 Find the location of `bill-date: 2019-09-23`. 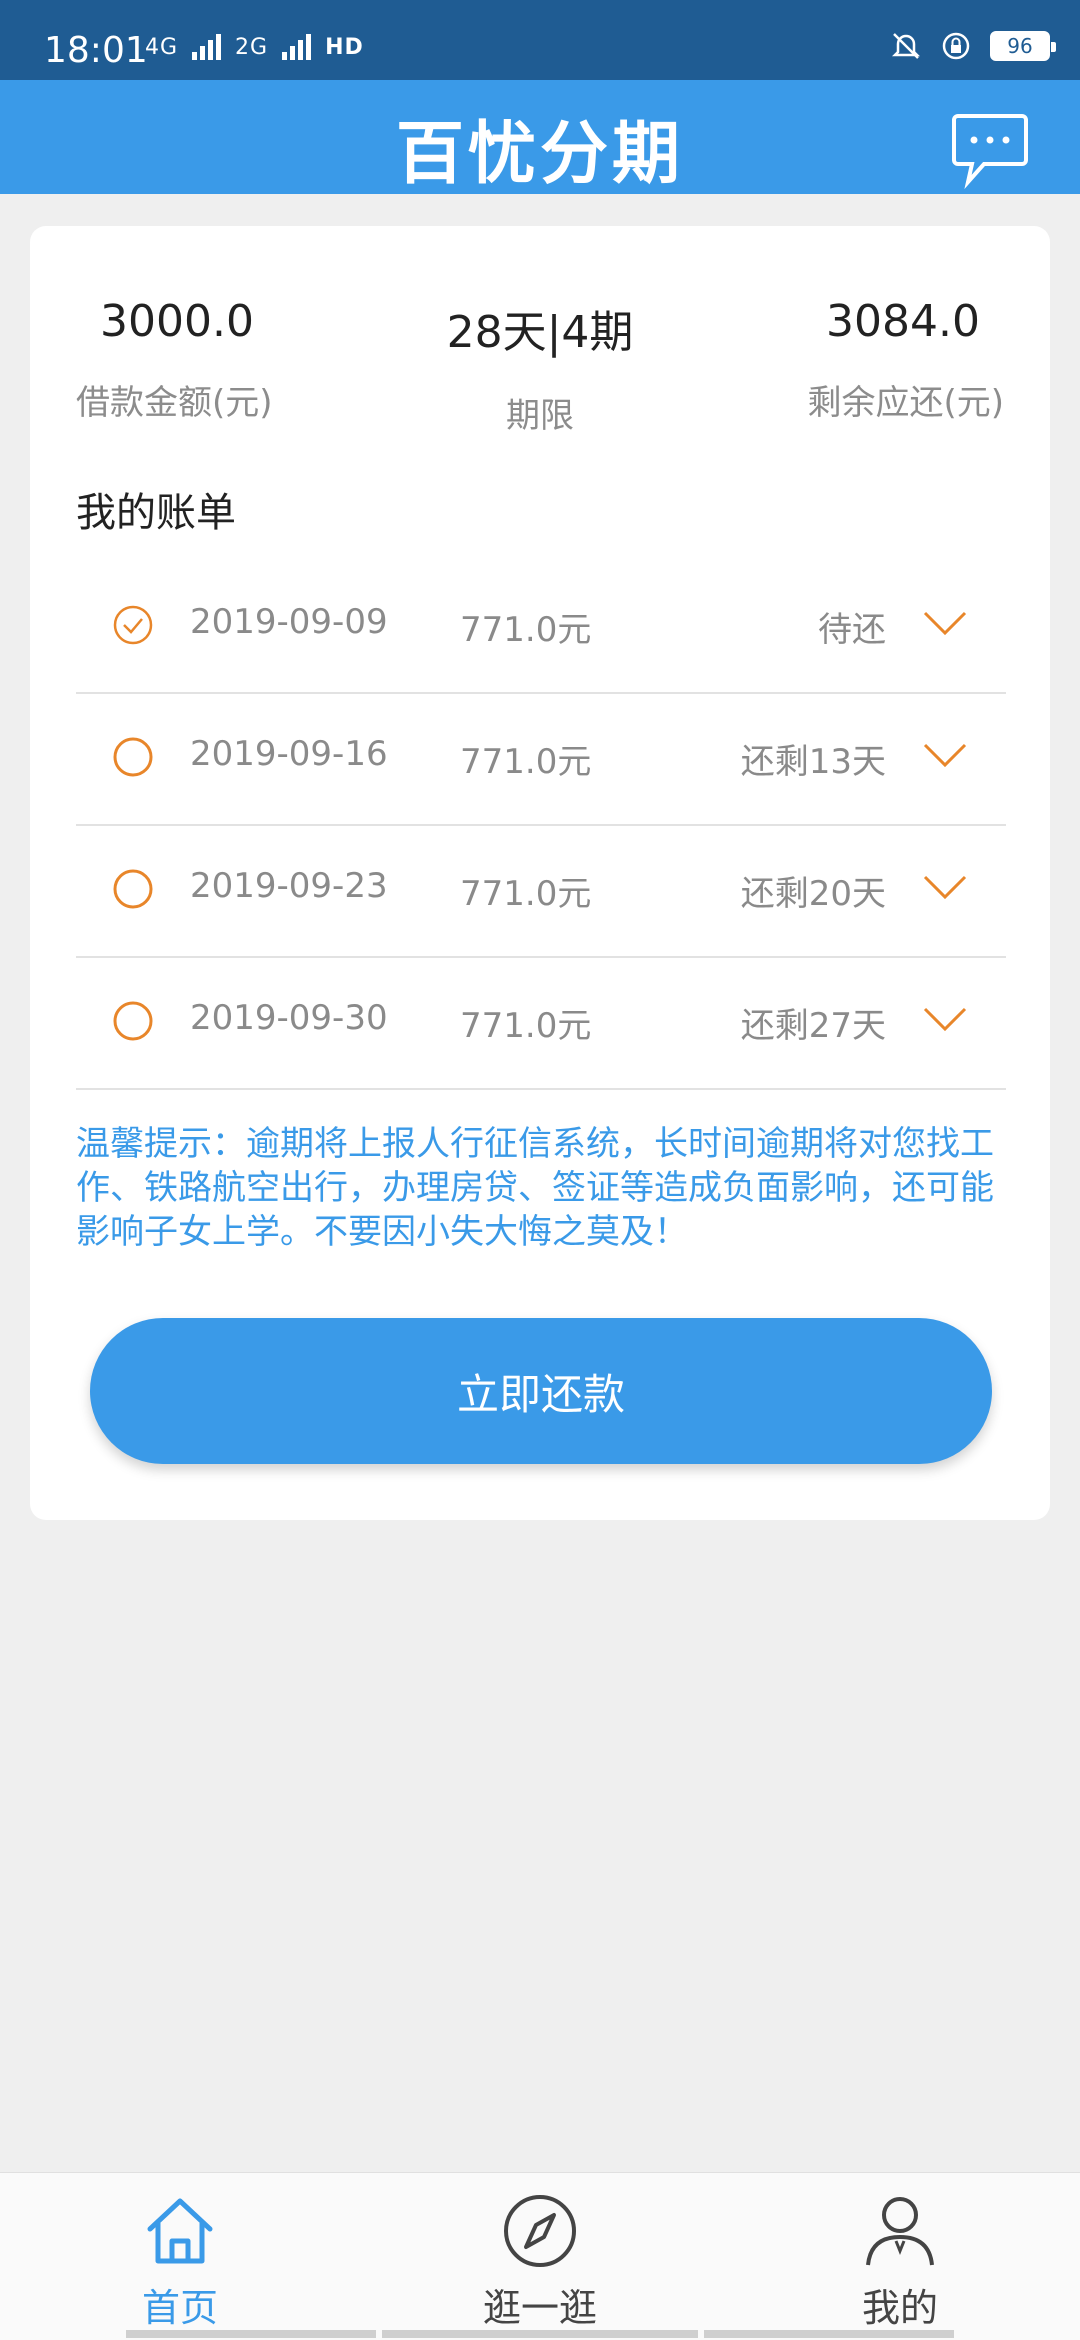

bill-date: 2019-09-23 is located at coordinates (289, 886).